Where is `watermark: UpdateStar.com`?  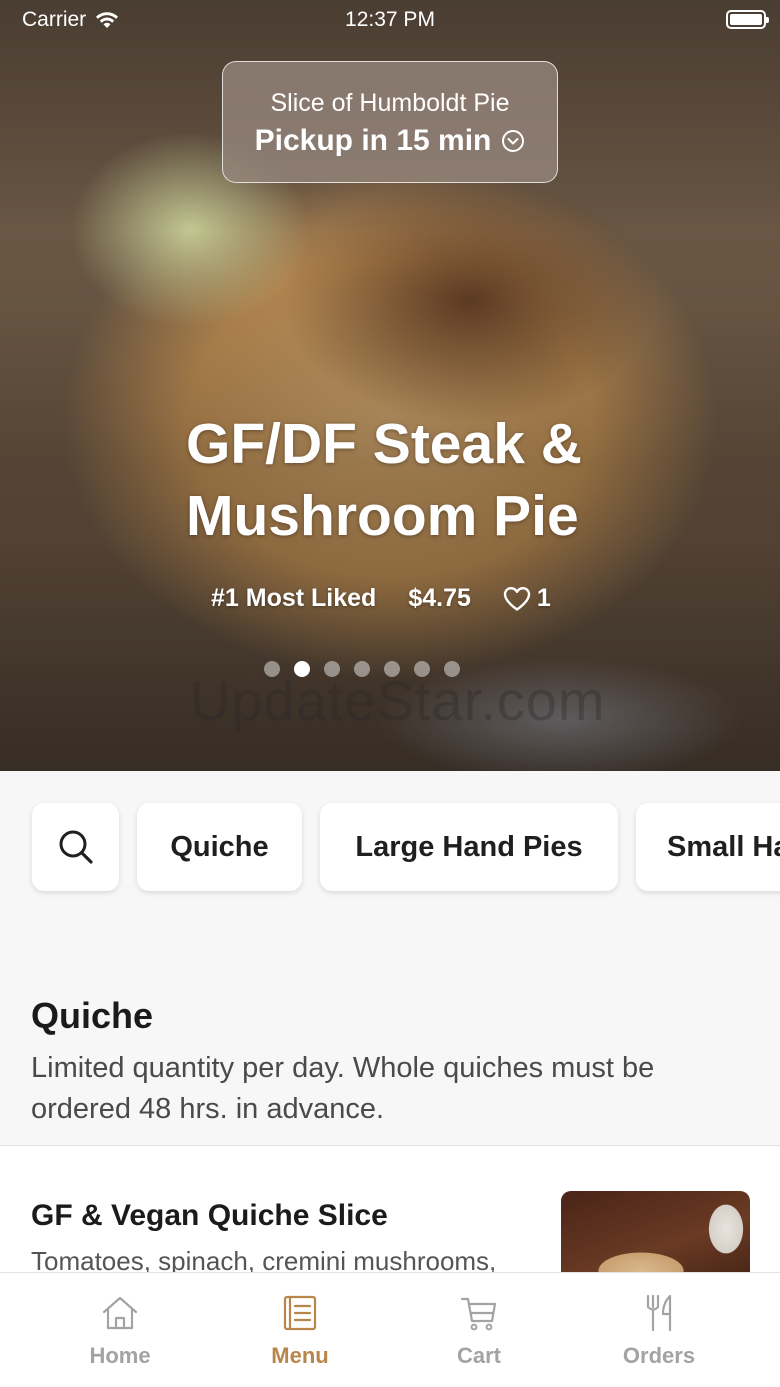 watermark: UpdateStar.com is located at coordinates (398, 700).